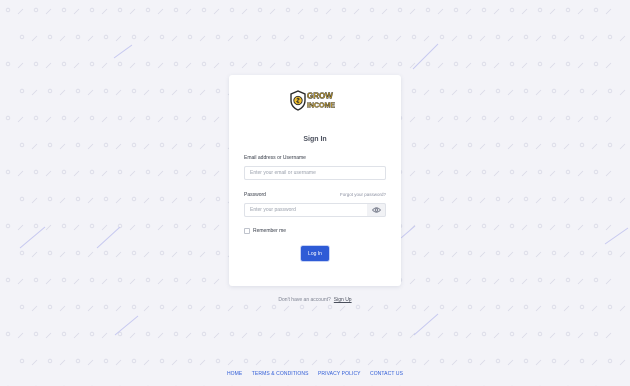 Image resolution: width=630 pixels, height=386 pixels. What do you see at coordinates (343, 300) in the screenshot?
I see `sign-up-link: Sign Up` at bounding box center [343, 300].